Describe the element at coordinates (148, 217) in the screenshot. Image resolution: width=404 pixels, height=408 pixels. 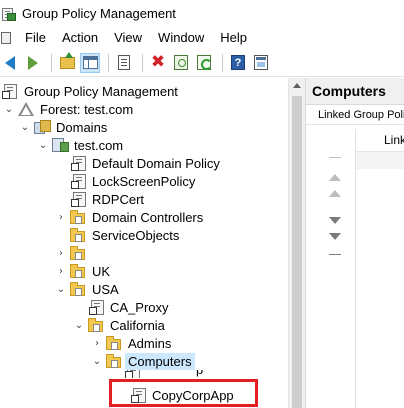
I see `tree-item-label: Domain Controllers` at that location.